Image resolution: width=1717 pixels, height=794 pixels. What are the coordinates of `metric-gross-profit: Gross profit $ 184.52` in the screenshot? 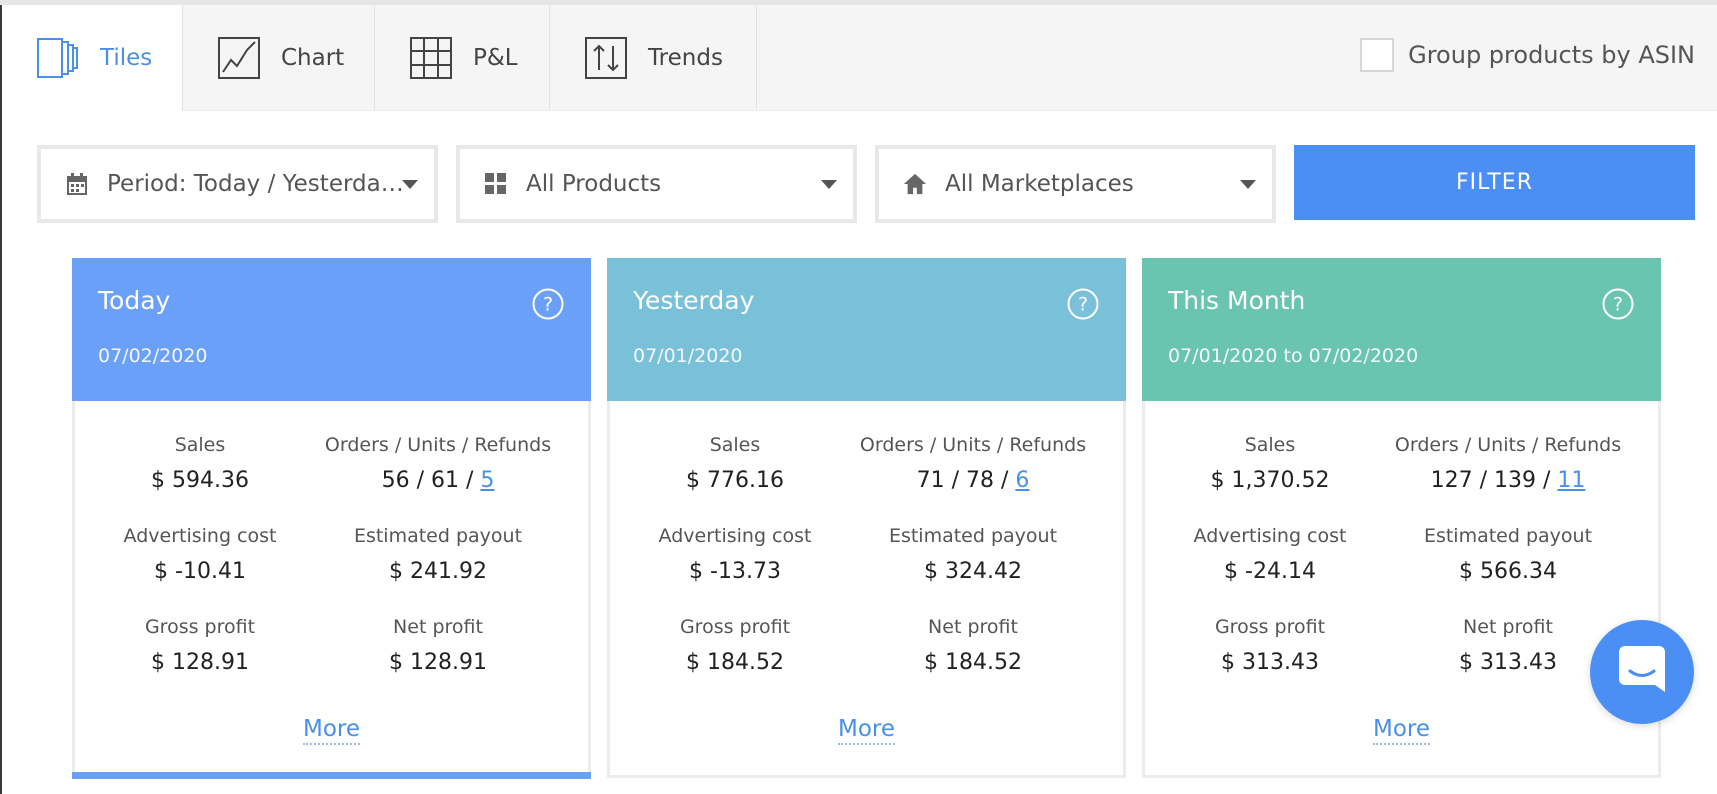 It's located at (735, 645).